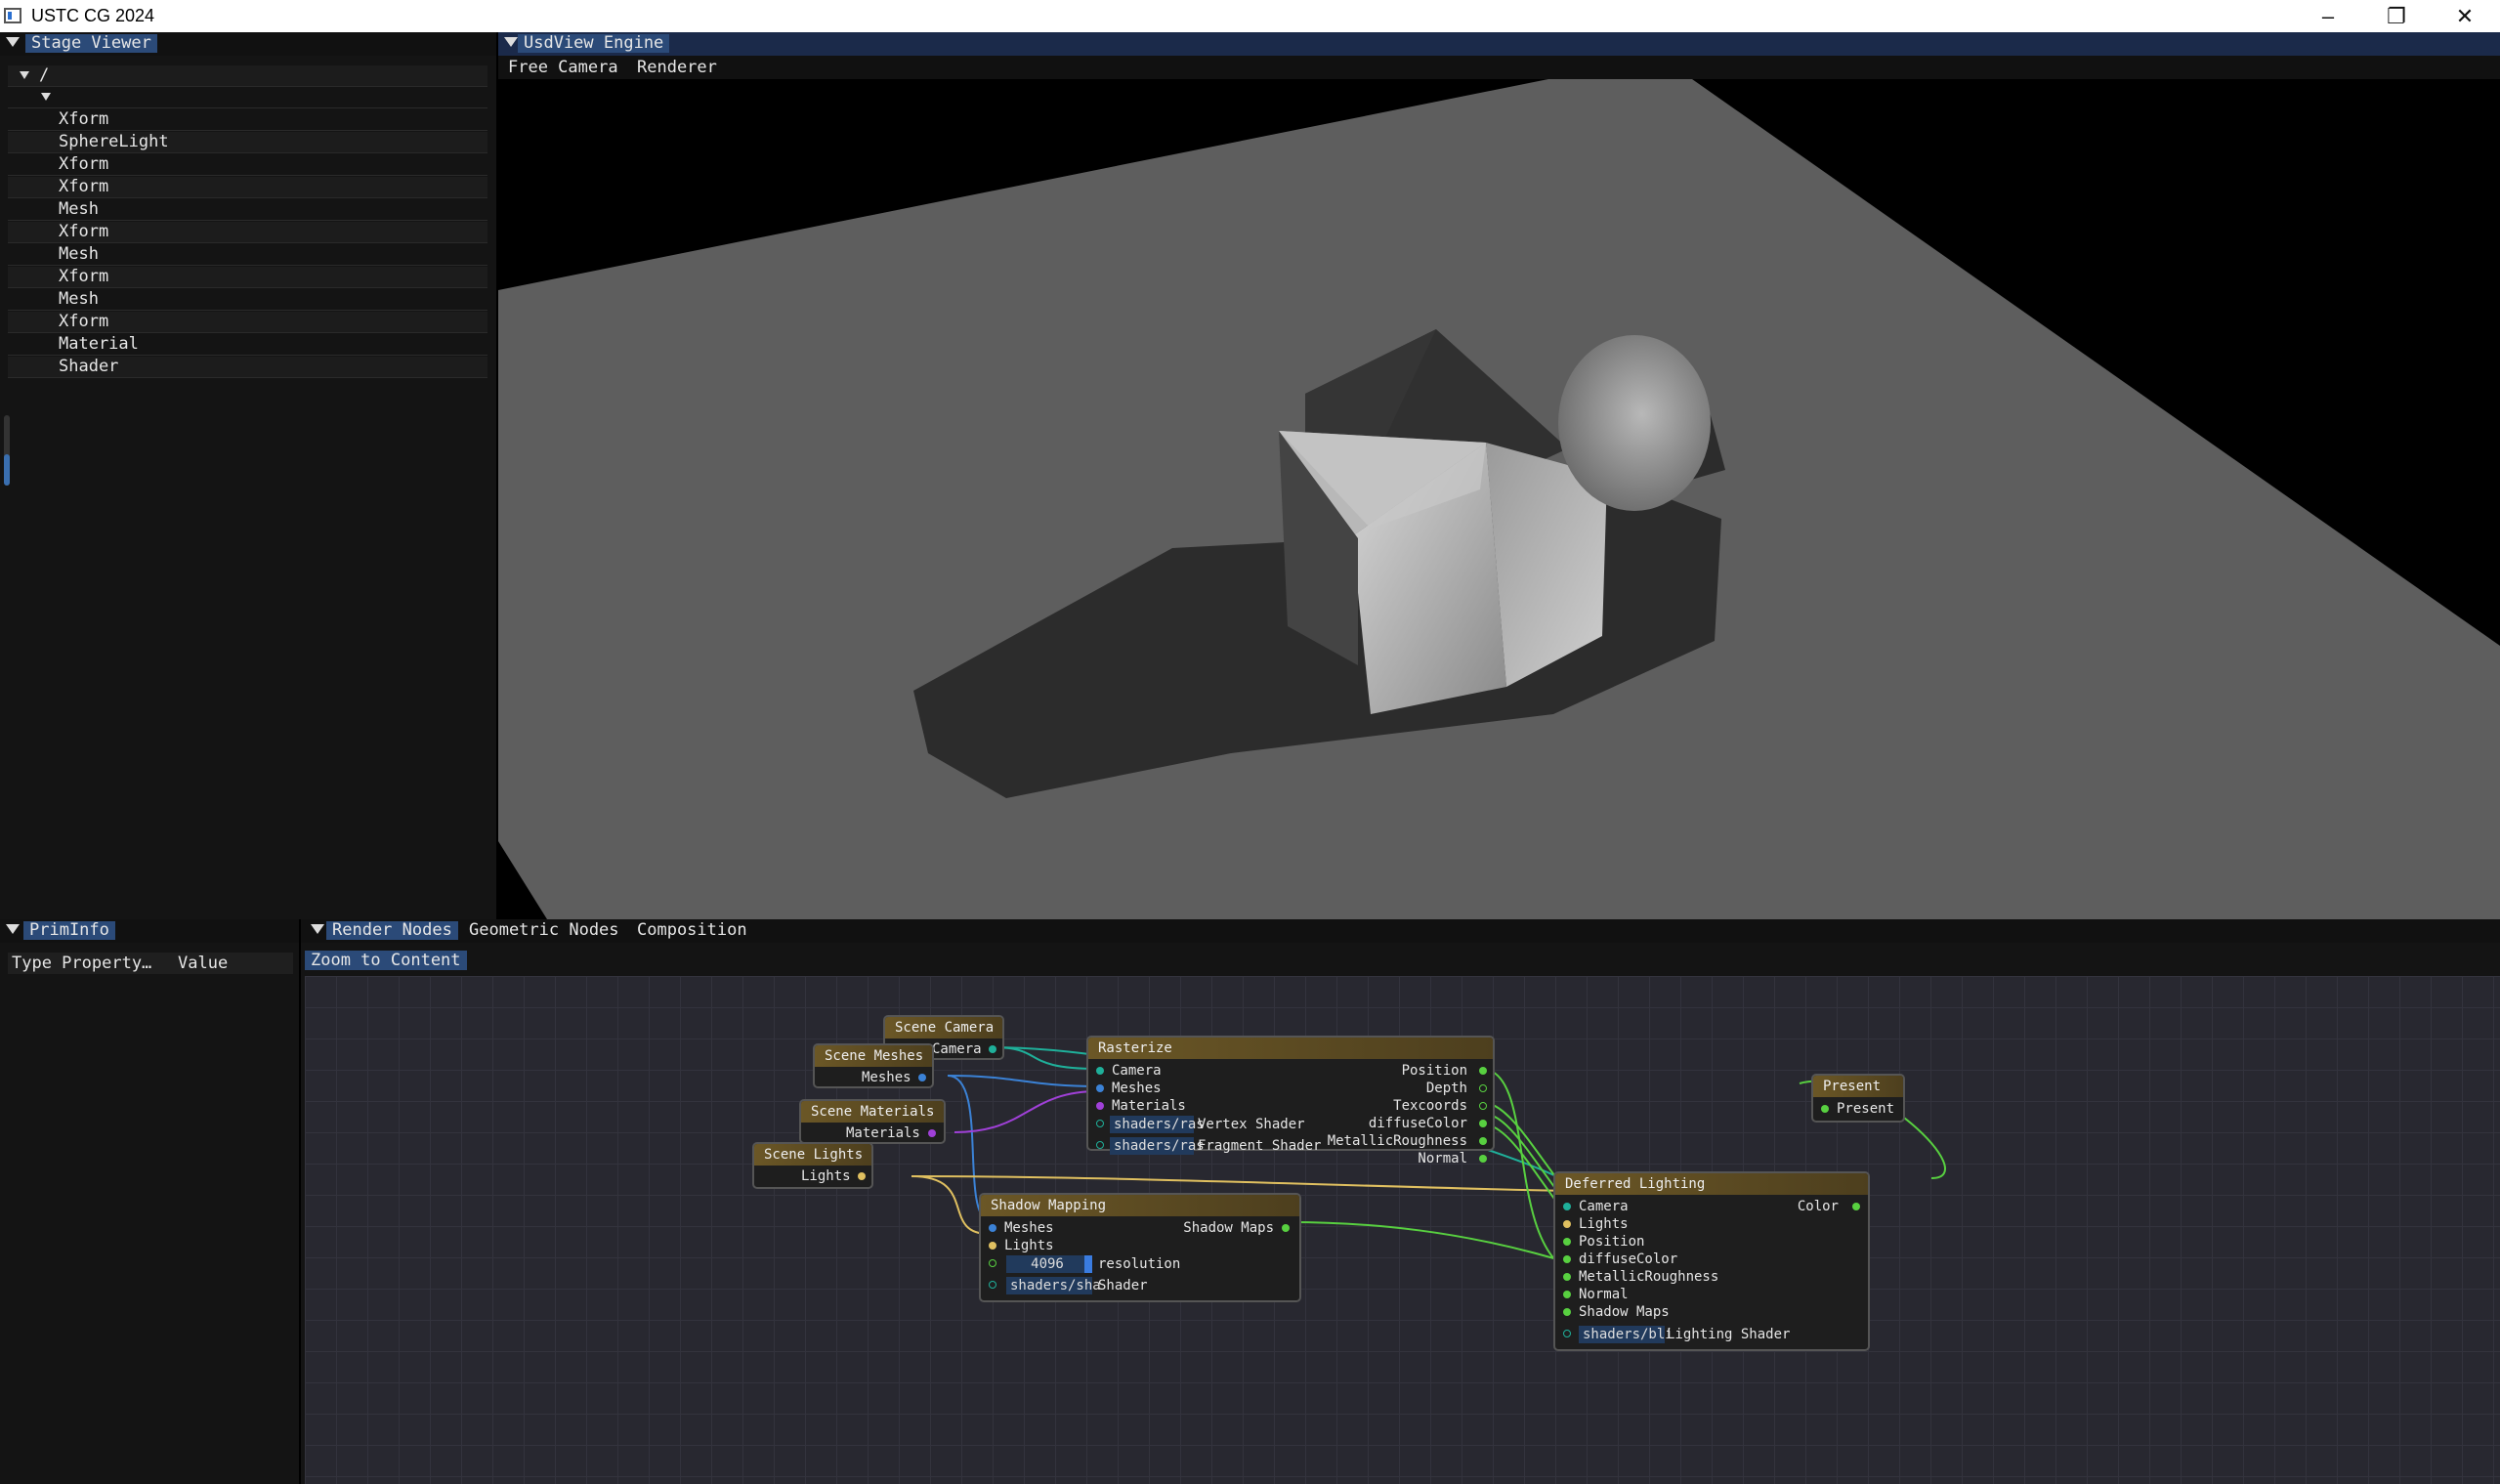 The height and width of the screenshot is (1484, 2500). What do you see at coordinates (1157, 1146) in the screenshot?
I see `fragment-shader-field: shaders/ras` at bounding box center [1157, 1146].